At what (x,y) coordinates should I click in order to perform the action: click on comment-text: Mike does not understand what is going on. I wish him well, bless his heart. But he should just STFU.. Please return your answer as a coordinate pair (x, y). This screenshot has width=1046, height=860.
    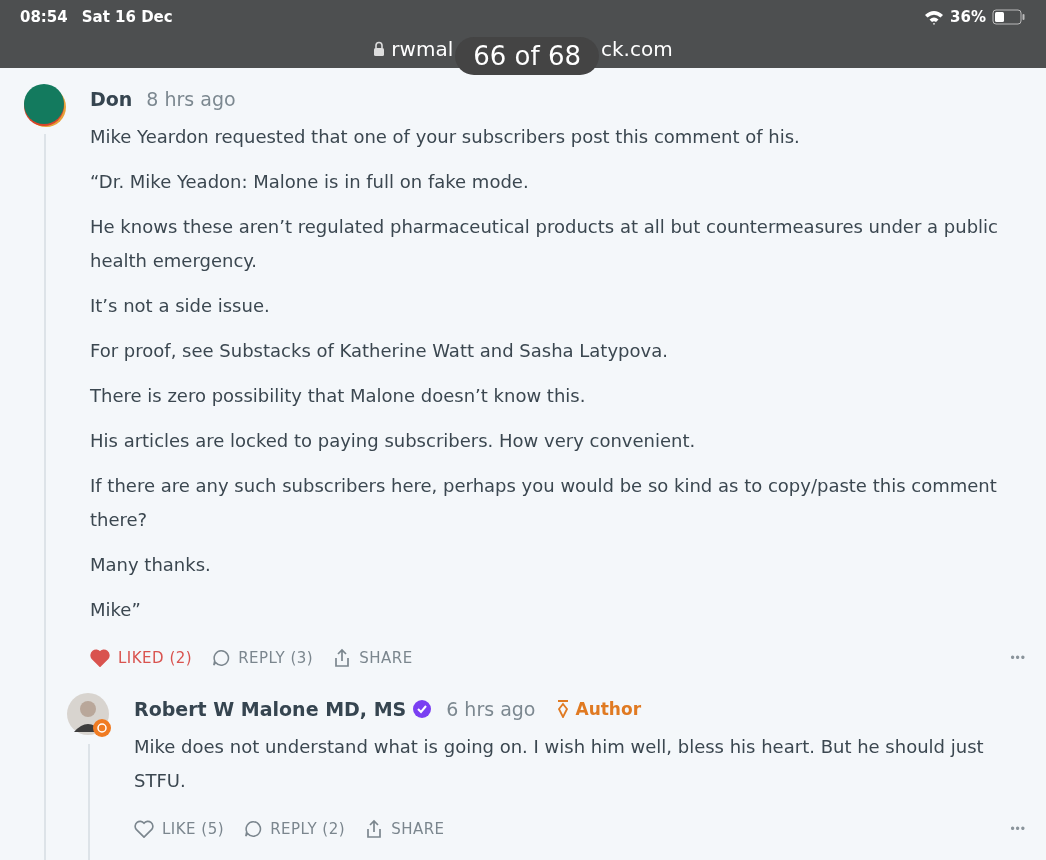
    Looking at the image, I should click on (559, 764).